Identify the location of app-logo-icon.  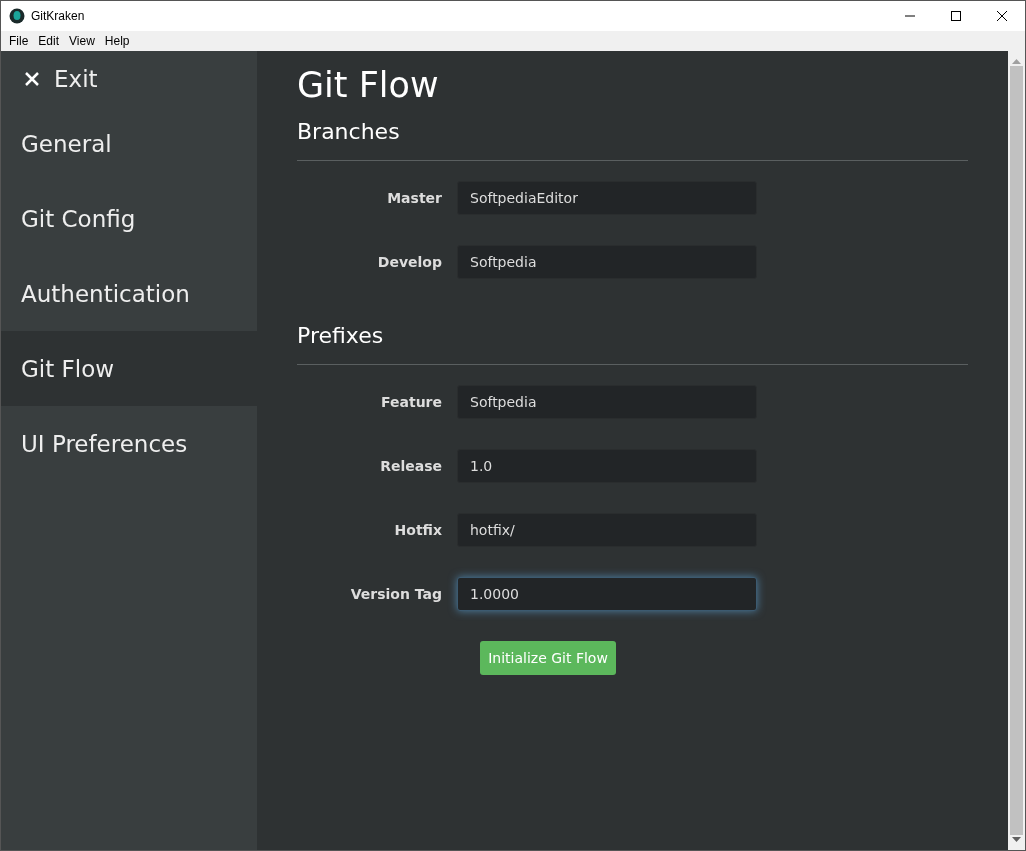
(17, 16).